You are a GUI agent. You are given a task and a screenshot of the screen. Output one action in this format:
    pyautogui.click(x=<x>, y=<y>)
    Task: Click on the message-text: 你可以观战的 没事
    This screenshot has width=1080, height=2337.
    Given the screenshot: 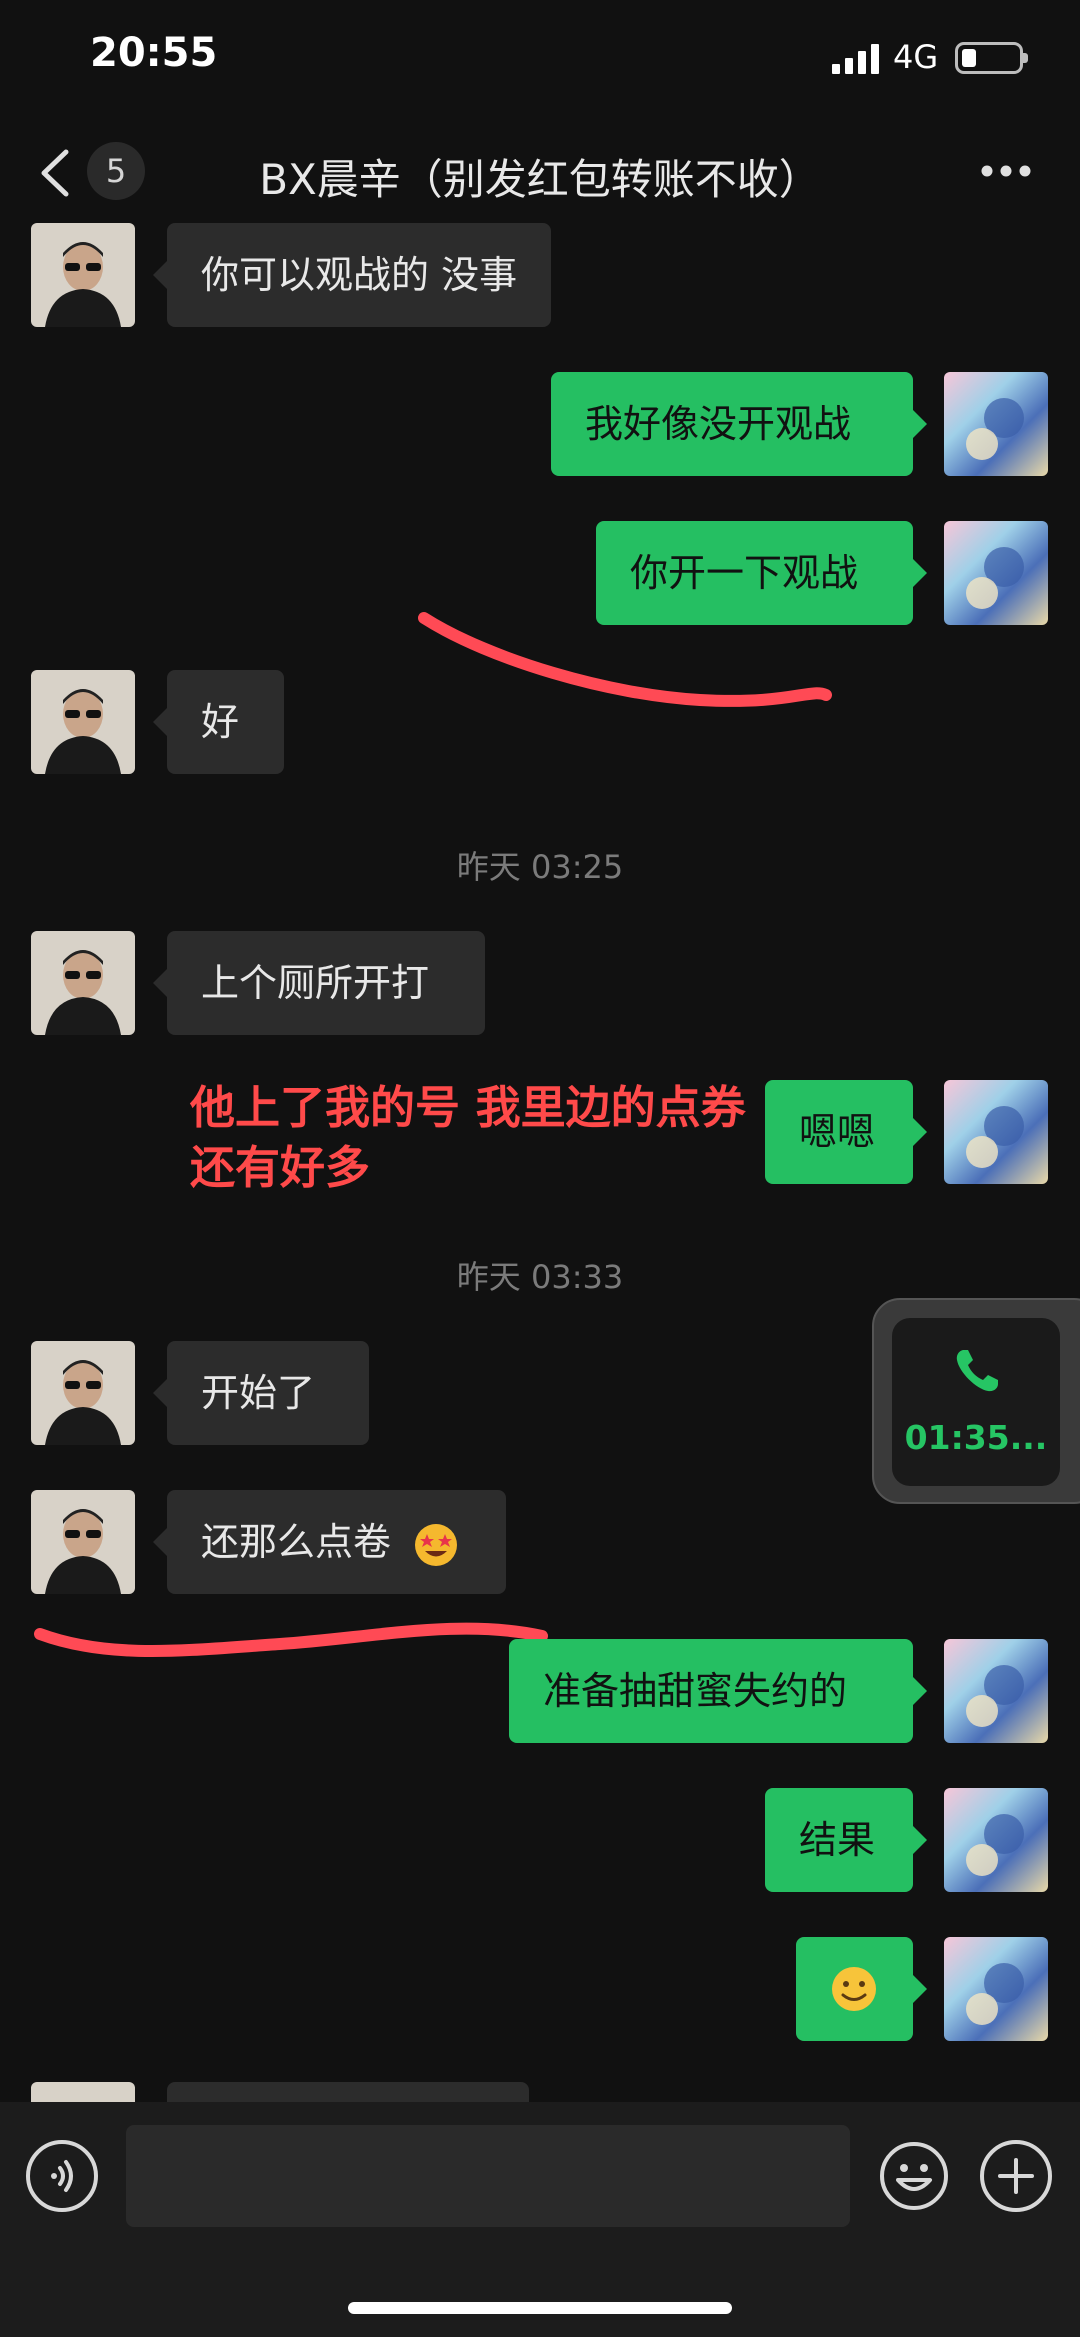 What is the action you would take?
    pyautogui.click(x=359, y=275)
    